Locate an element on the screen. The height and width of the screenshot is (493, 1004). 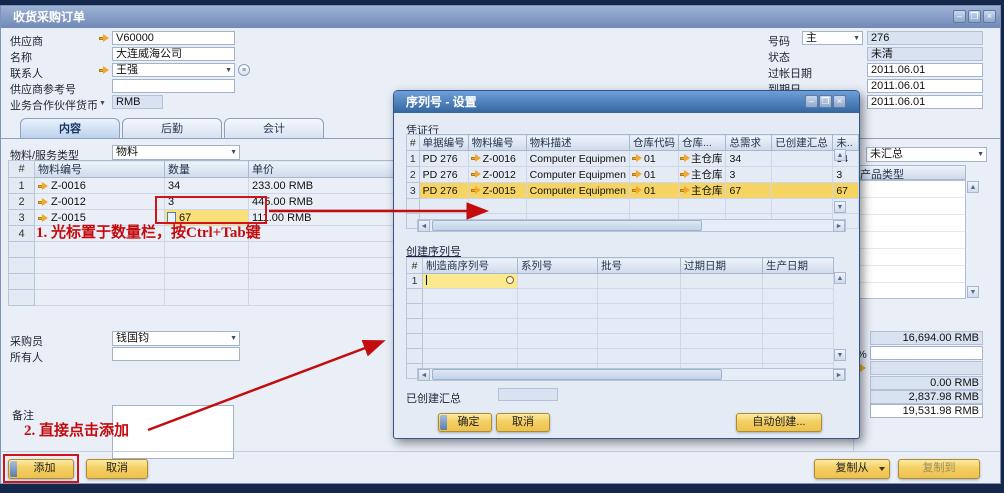
minimize-button: – is located at coordinates (959, 16).